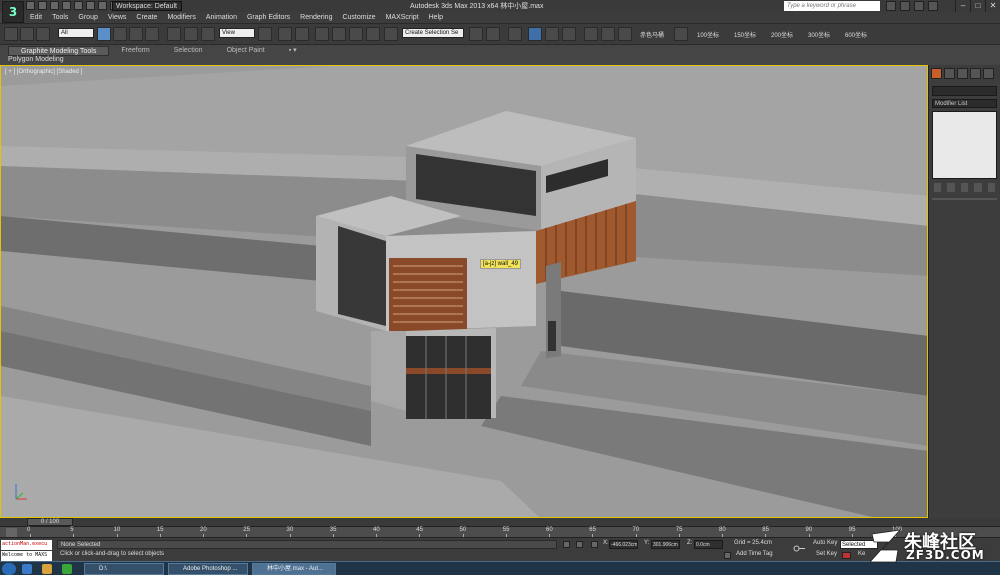  Describe the element at coordinates (402, 17) in the screenshot. I see `menu-maxscript: MAXScript` at that location.